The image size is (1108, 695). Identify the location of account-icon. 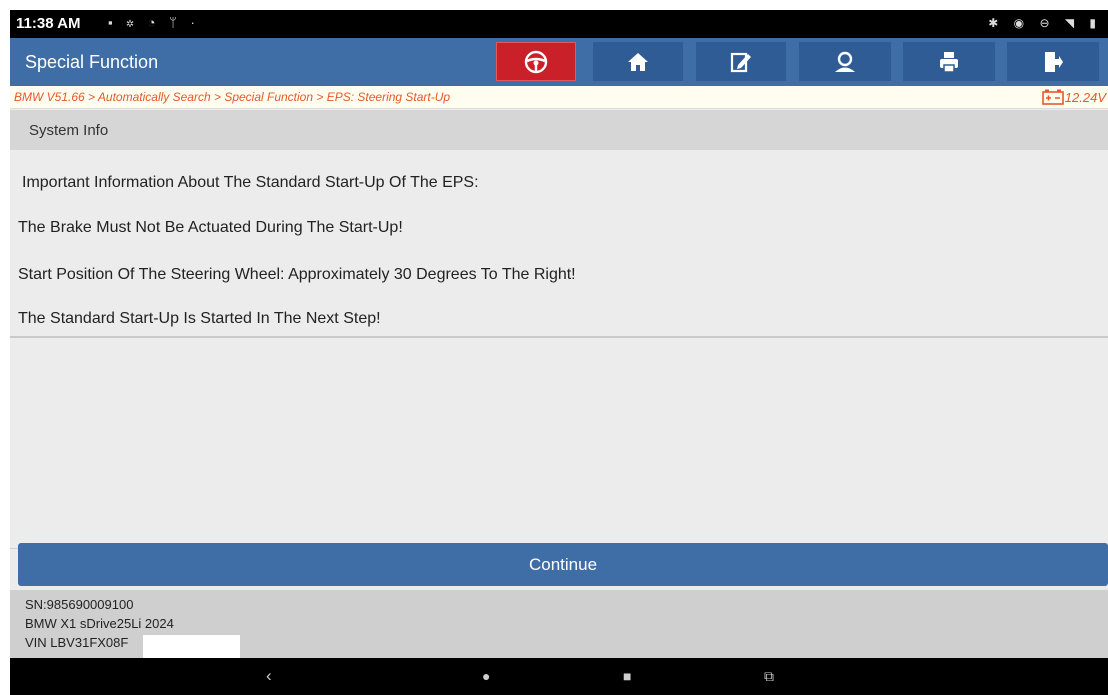
(845, 61).